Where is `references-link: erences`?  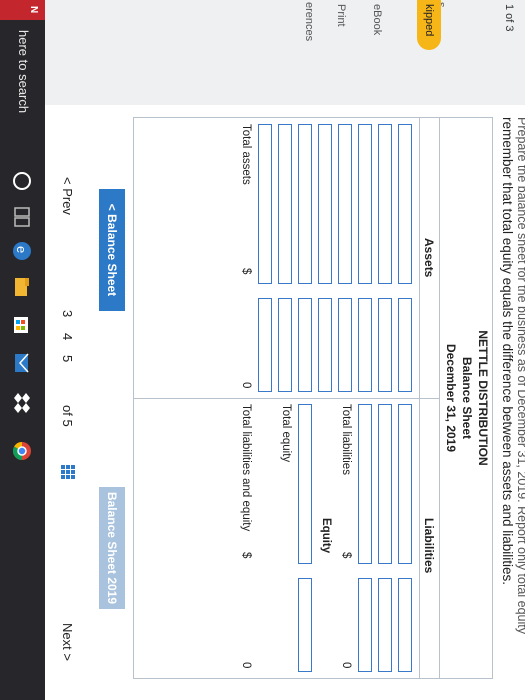 references-link: erences is located at coordinates (309, 21).